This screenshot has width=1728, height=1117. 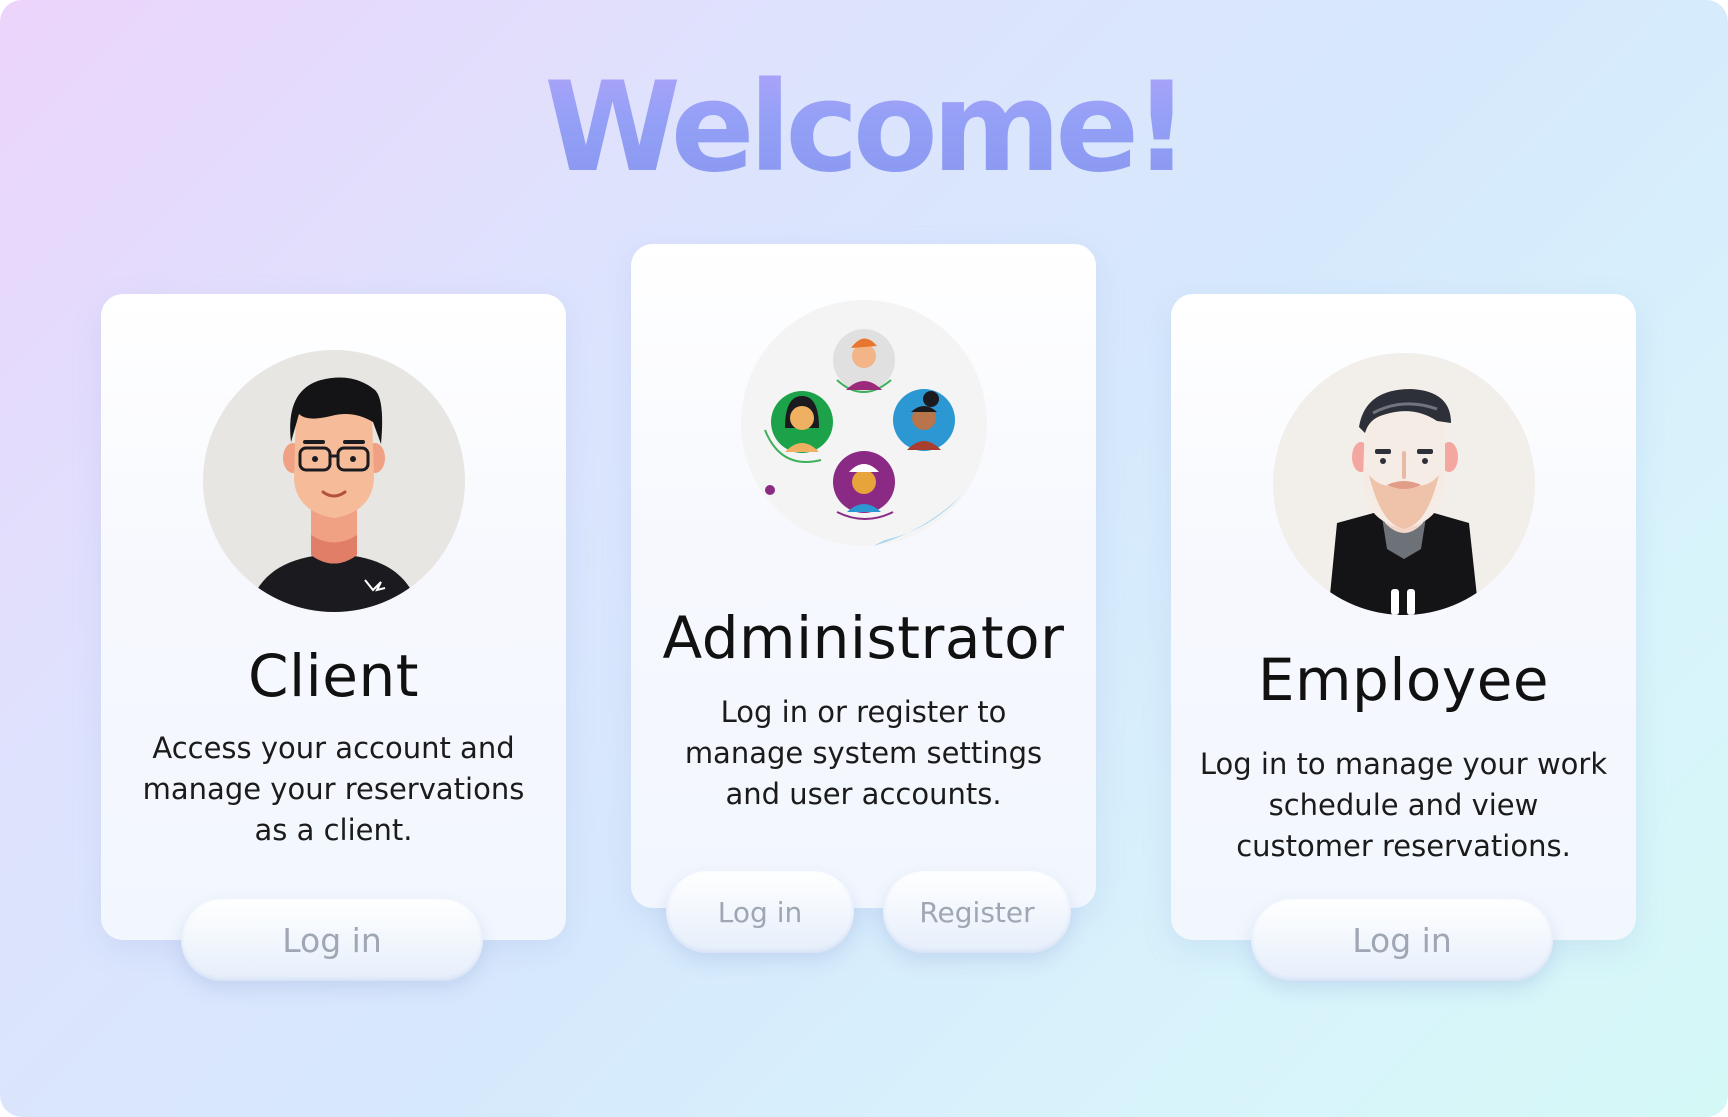 I want to click on administrator-login-button: Log in, so click(x=760, y=912).